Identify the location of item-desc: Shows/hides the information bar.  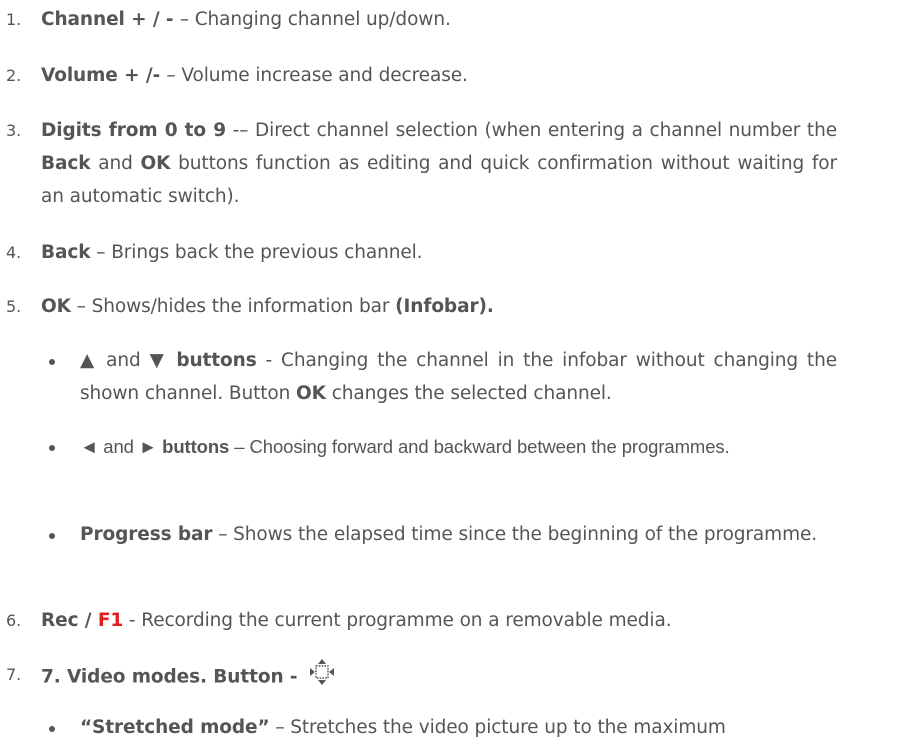
(243, 306).